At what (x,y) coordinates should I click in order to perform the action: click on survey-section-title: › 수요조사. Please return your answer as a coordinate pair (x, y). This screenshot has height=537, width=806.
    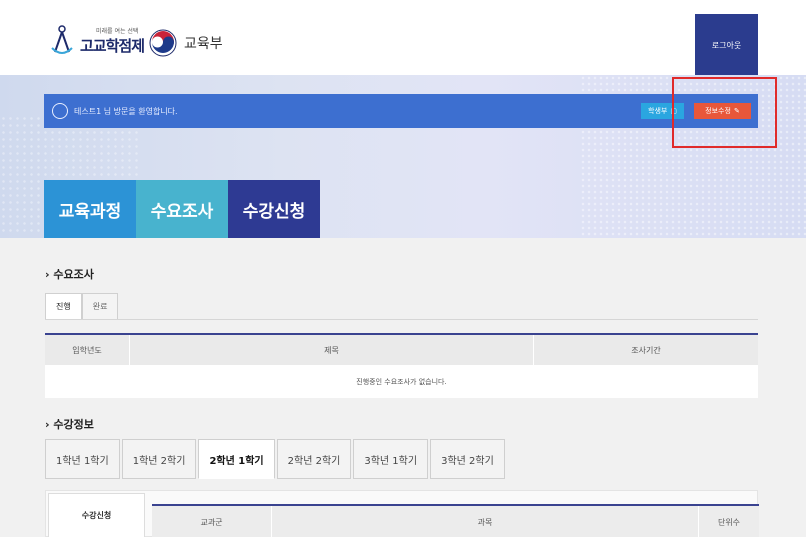
    Looking at the image, I should click on (69, 274).